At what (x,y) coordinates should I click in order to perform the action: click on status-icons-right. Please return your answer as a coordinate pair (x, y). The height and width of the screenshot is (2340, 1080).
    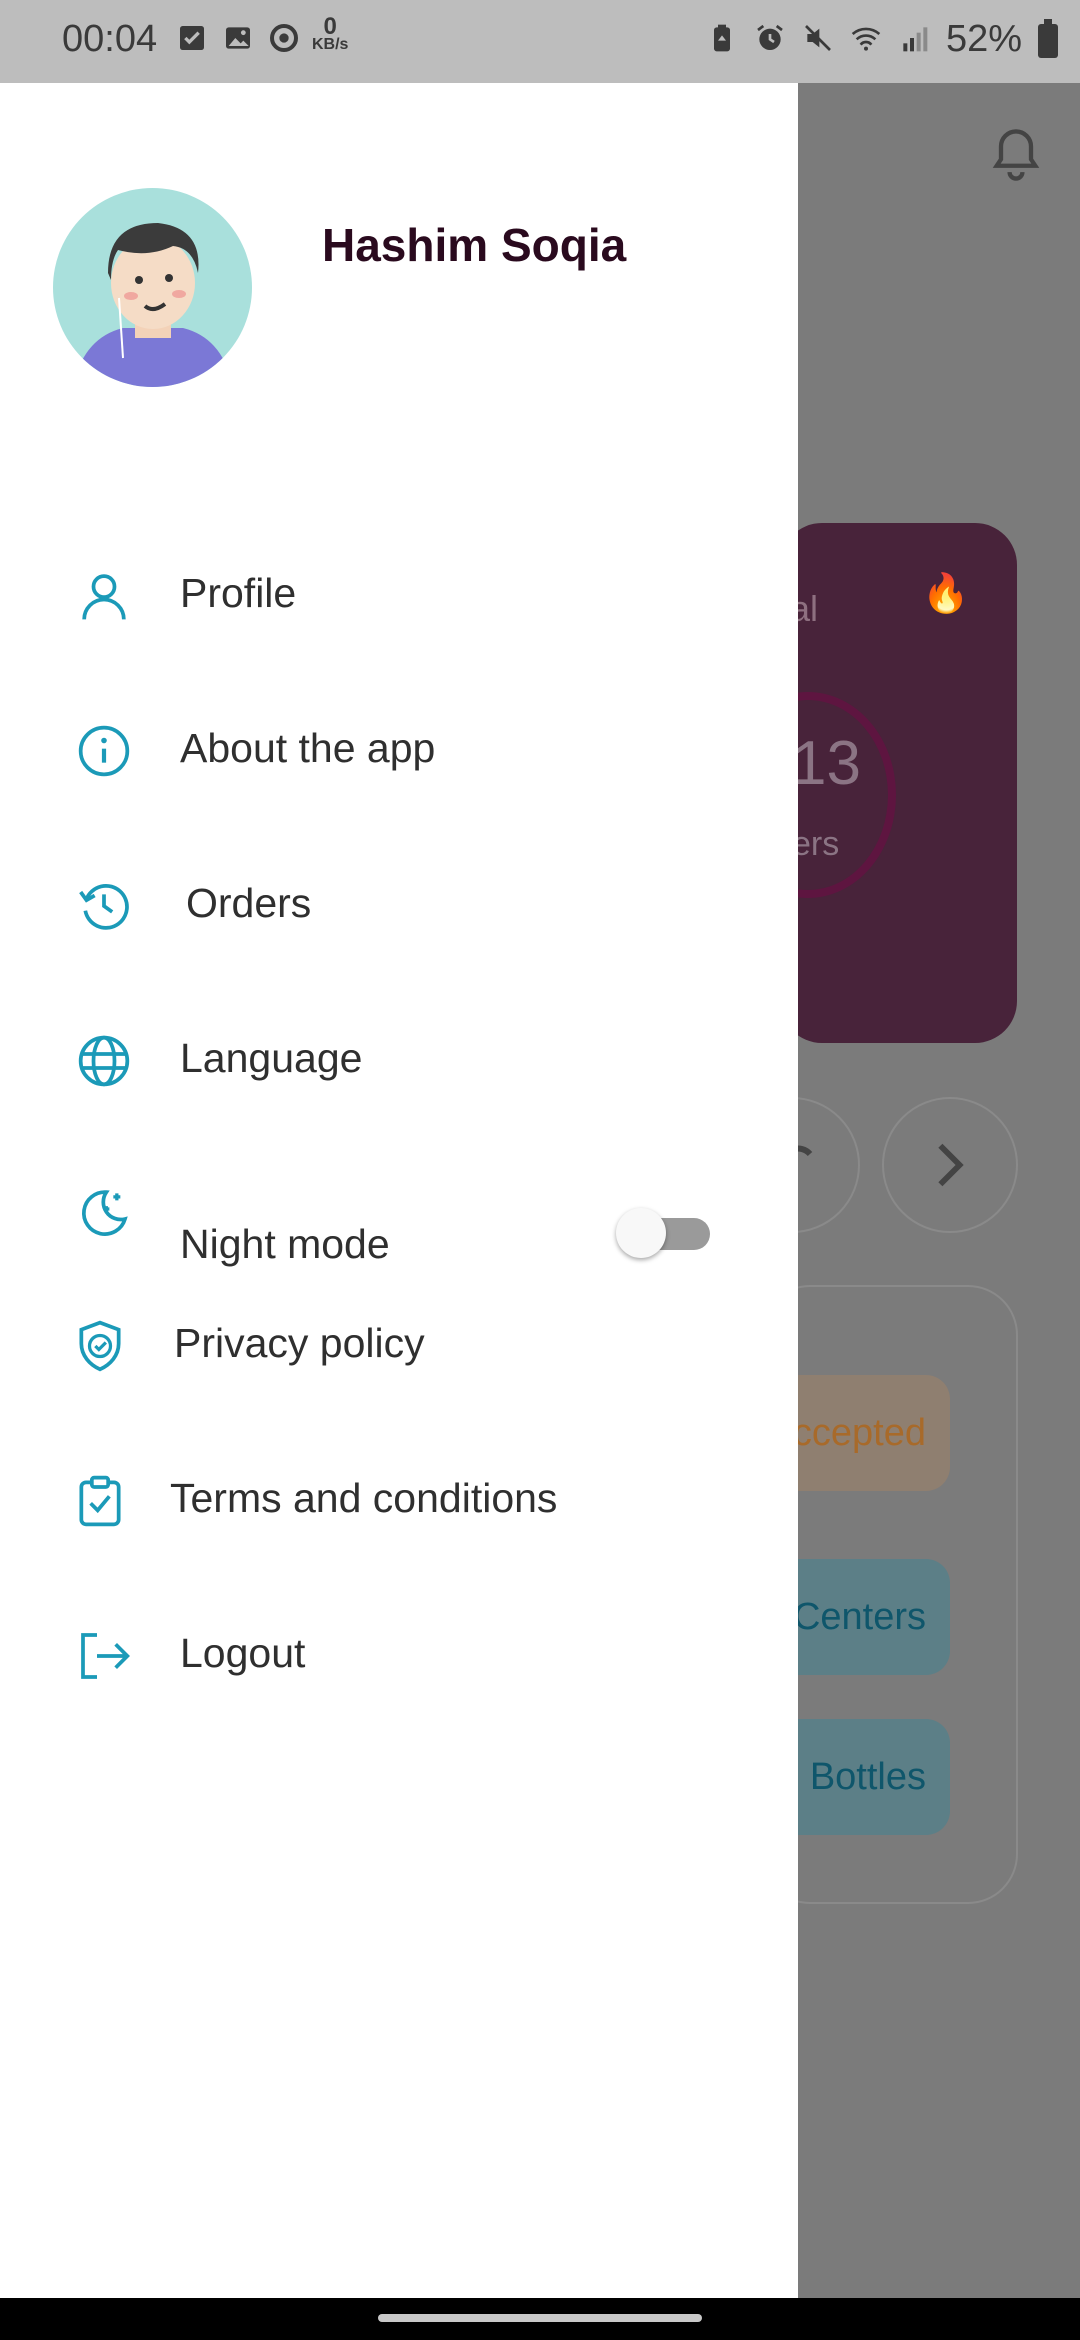
    Looking at the image, I should click on (818, 38).